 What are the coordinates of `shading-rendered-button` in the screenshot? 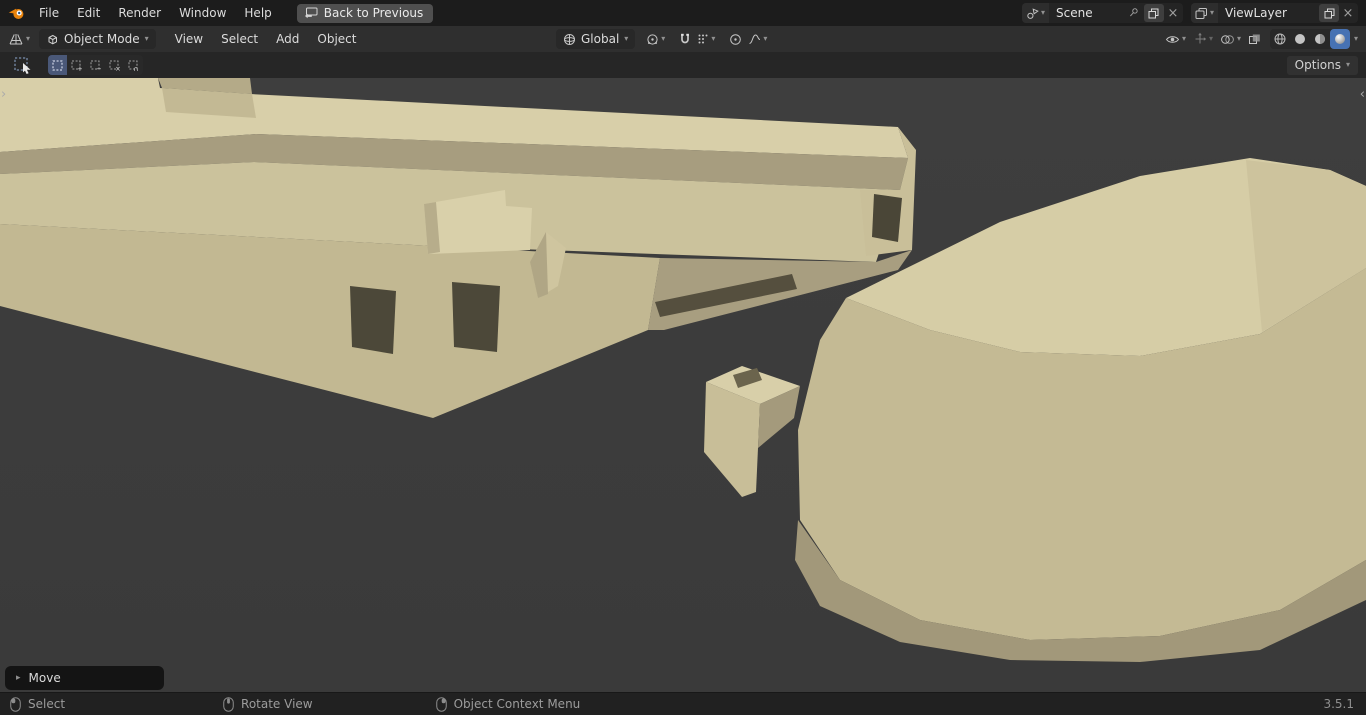 It's located at (1339, 39).